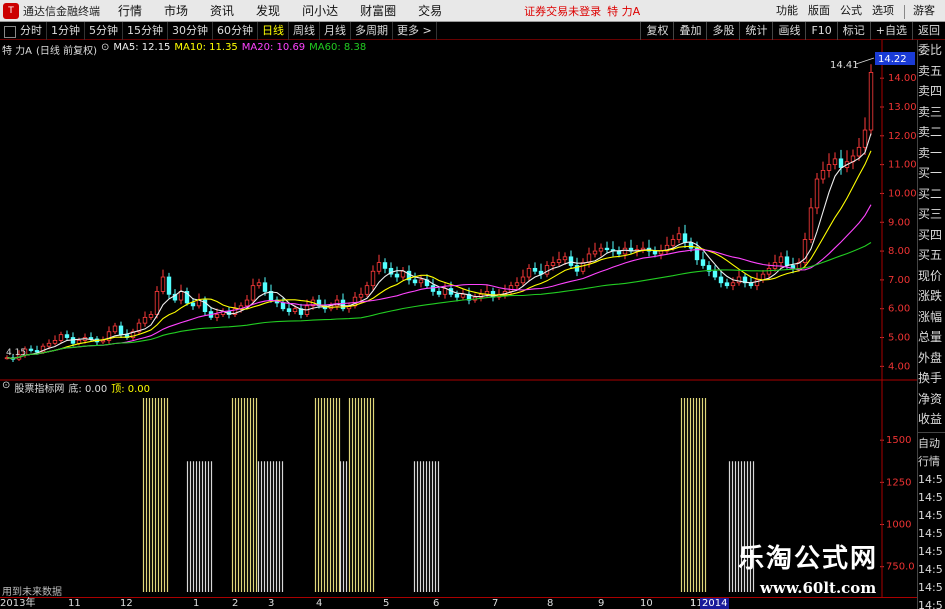 The width and height of the screenshot is (945, 609). I want to click on period-tab-intraday: 分时, so click(31, 30).